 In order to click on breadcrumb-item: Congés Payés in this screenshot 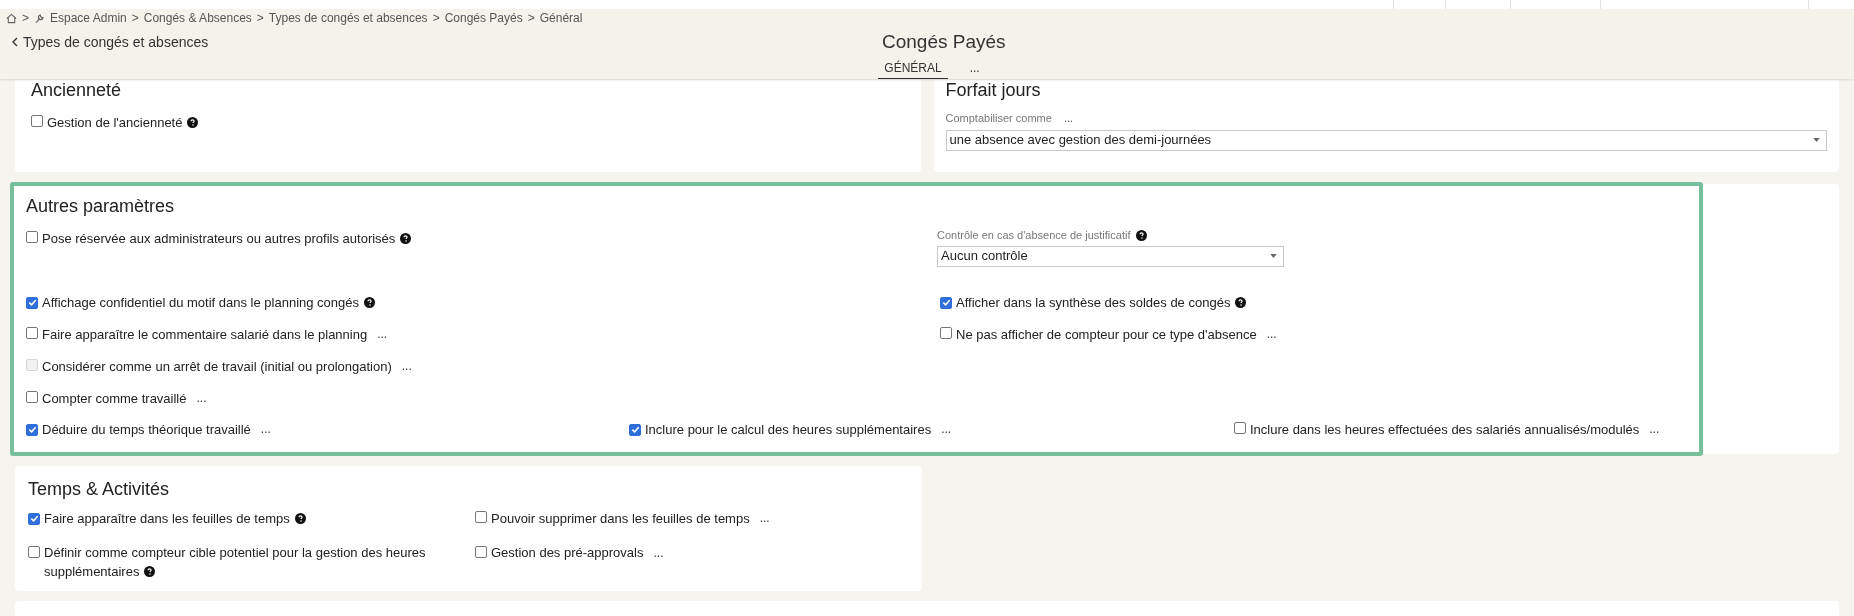, I will do `click(483, 18)`.